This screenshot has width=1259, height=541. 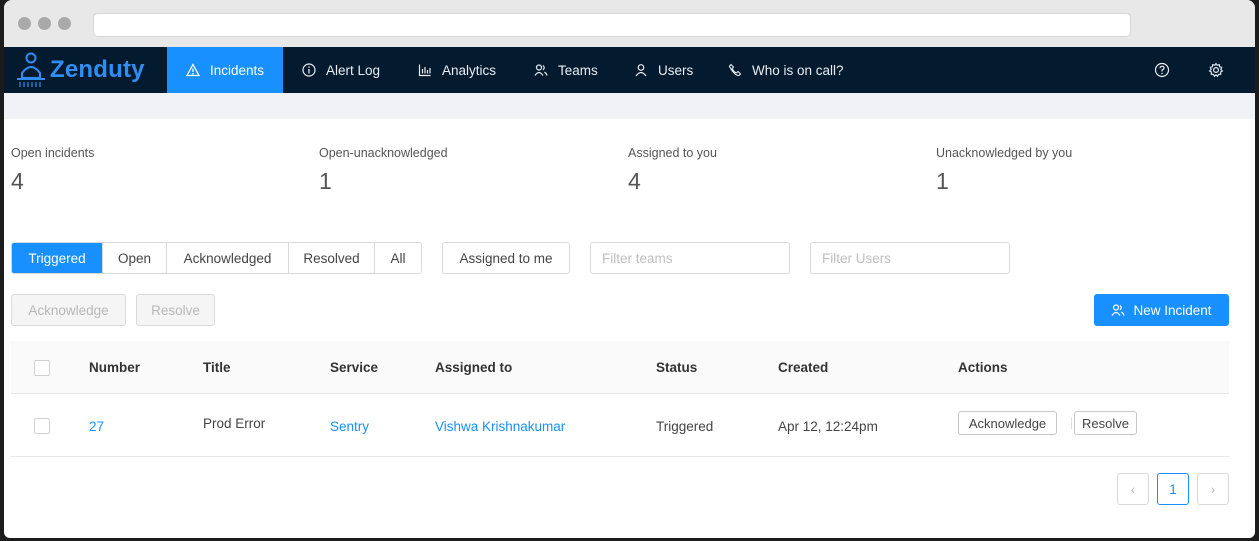 I want to click on pagination-next-button: ›, so click(x=1213, y=489).